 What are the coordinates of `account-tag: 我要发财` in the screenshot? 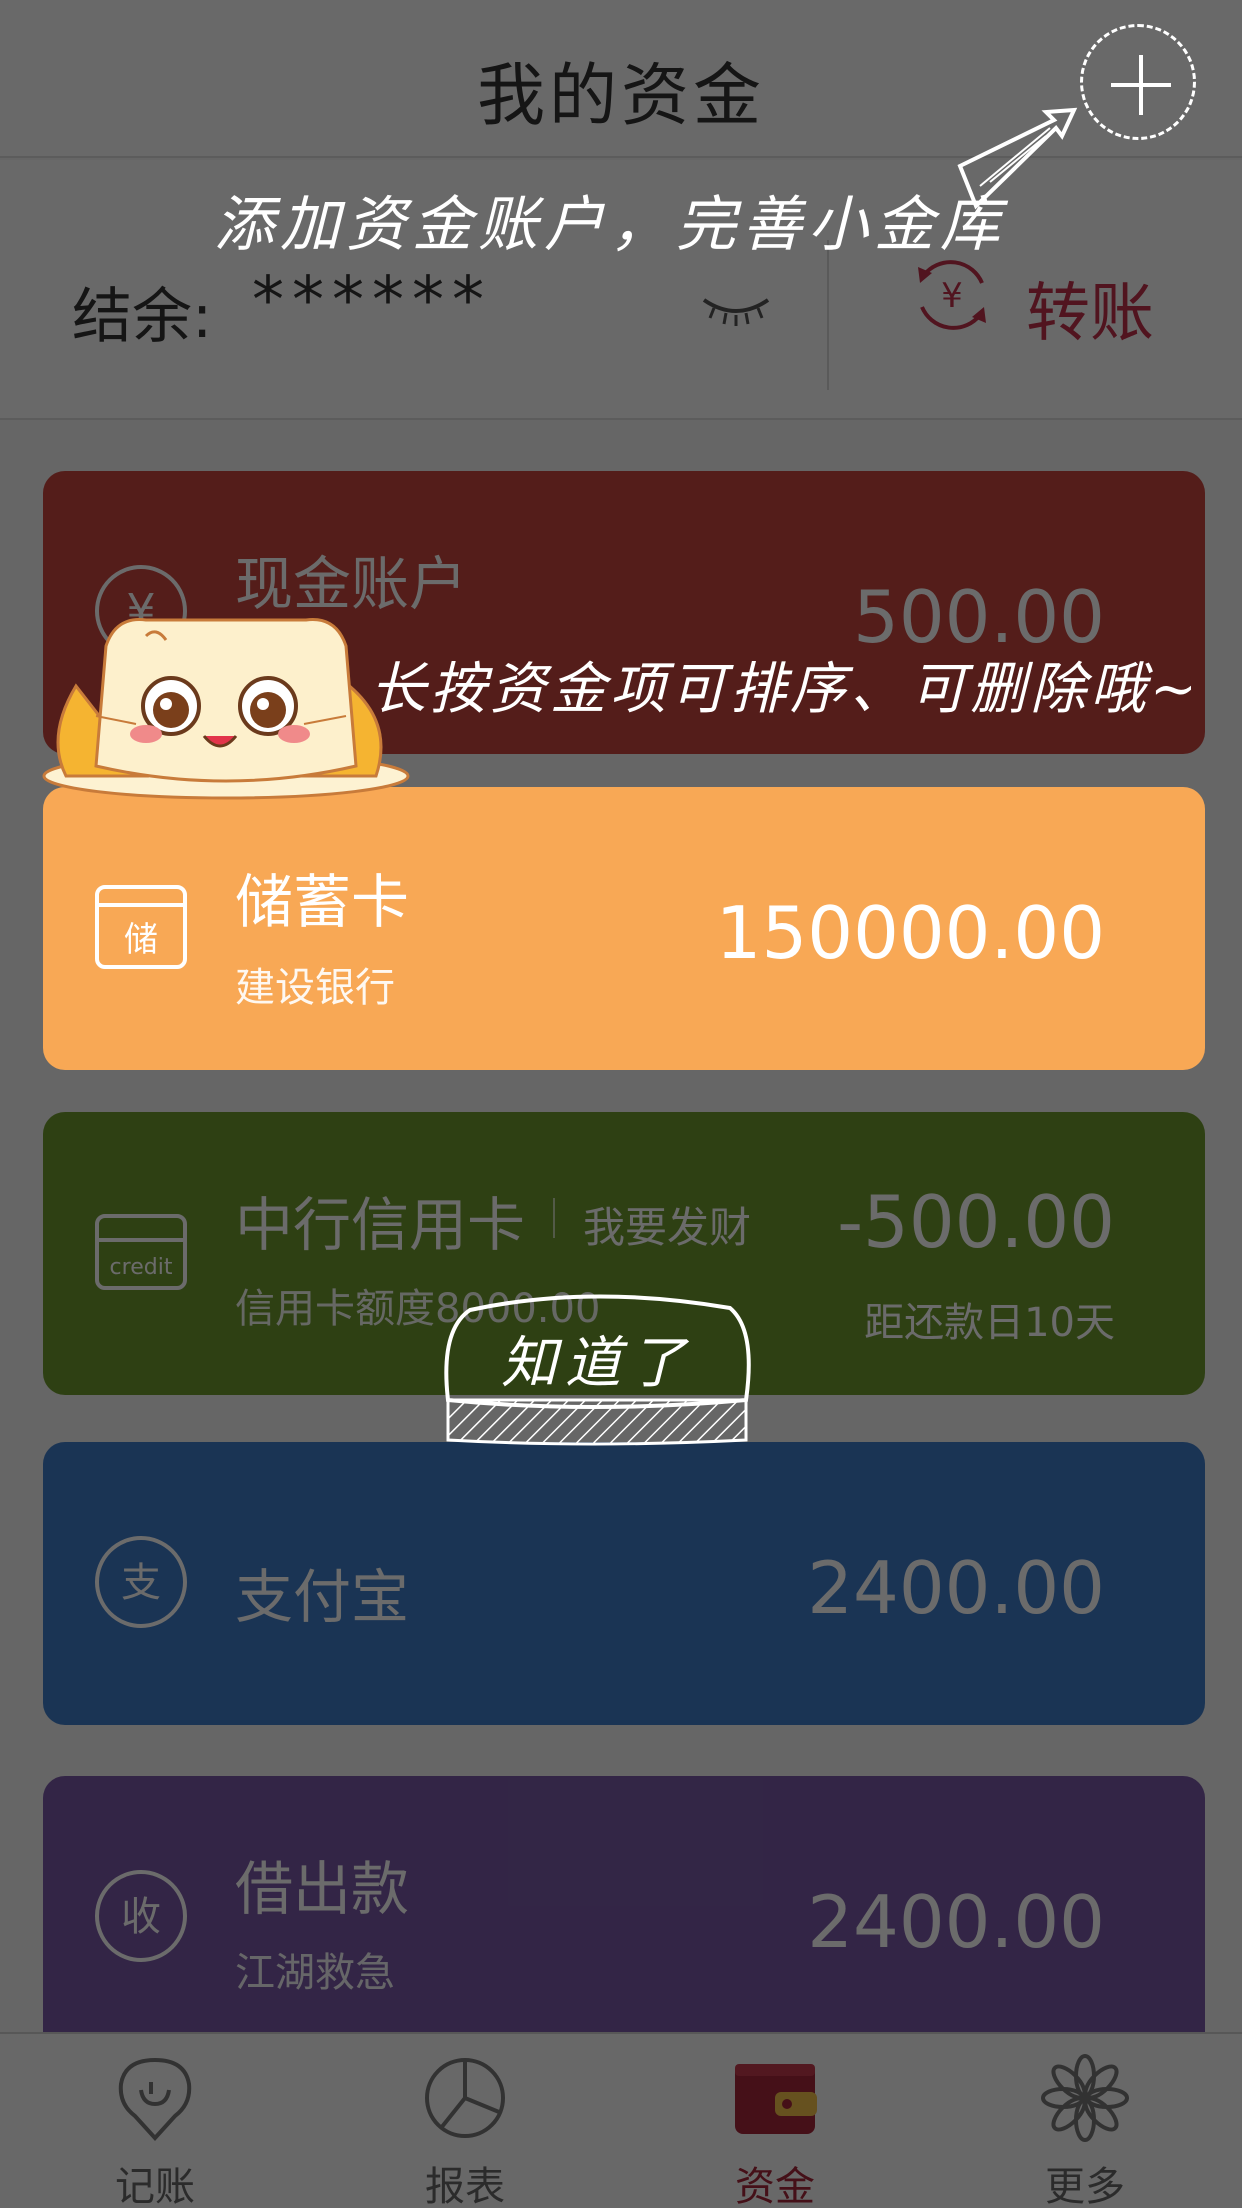 It's located at (667, 1227).